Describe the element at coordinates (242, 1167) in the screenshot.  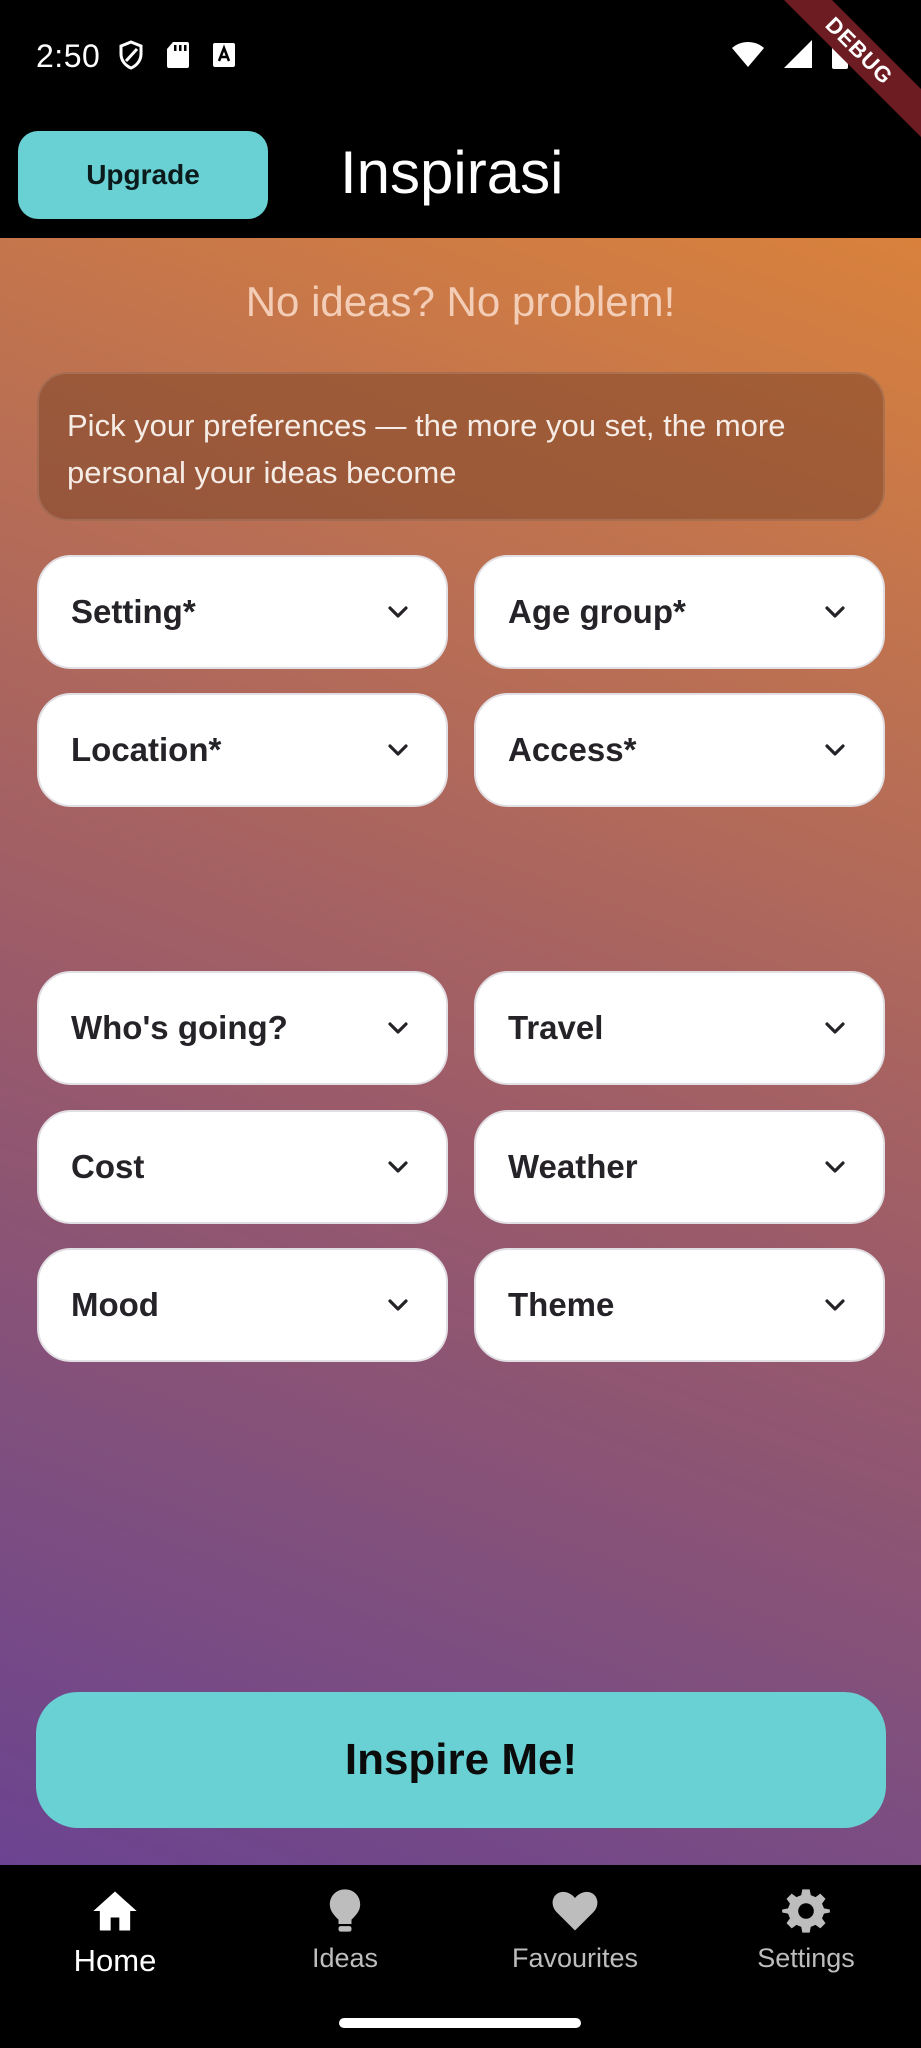
I see `cost-dropdown: Cost` at that location.